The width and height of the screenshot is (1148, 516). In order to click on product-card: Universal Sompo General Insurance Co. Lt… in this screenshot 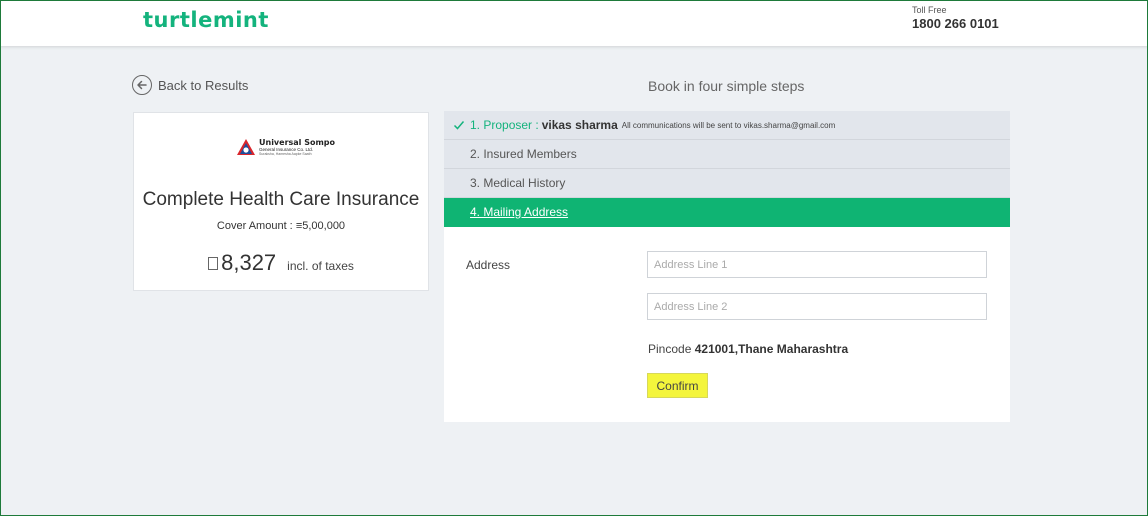, I will do `click(281, 201)`.